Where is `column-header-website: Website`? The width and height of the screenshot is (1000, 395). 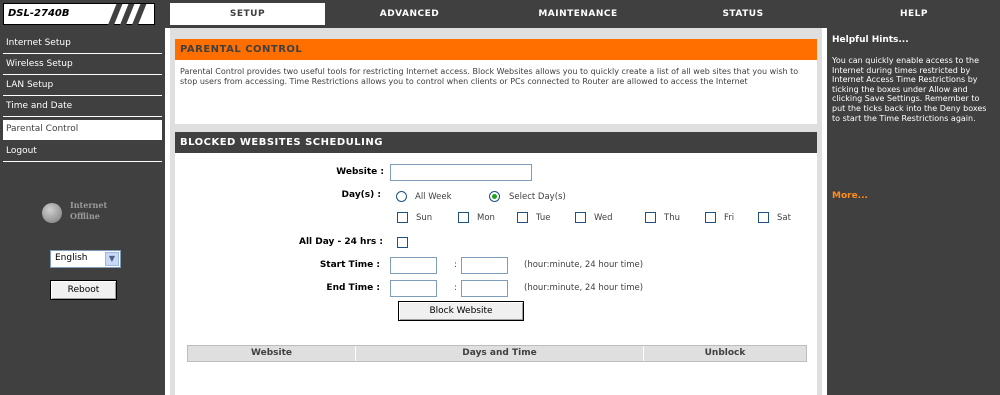 column-header-website: Website is located at coordinates (272, 353).